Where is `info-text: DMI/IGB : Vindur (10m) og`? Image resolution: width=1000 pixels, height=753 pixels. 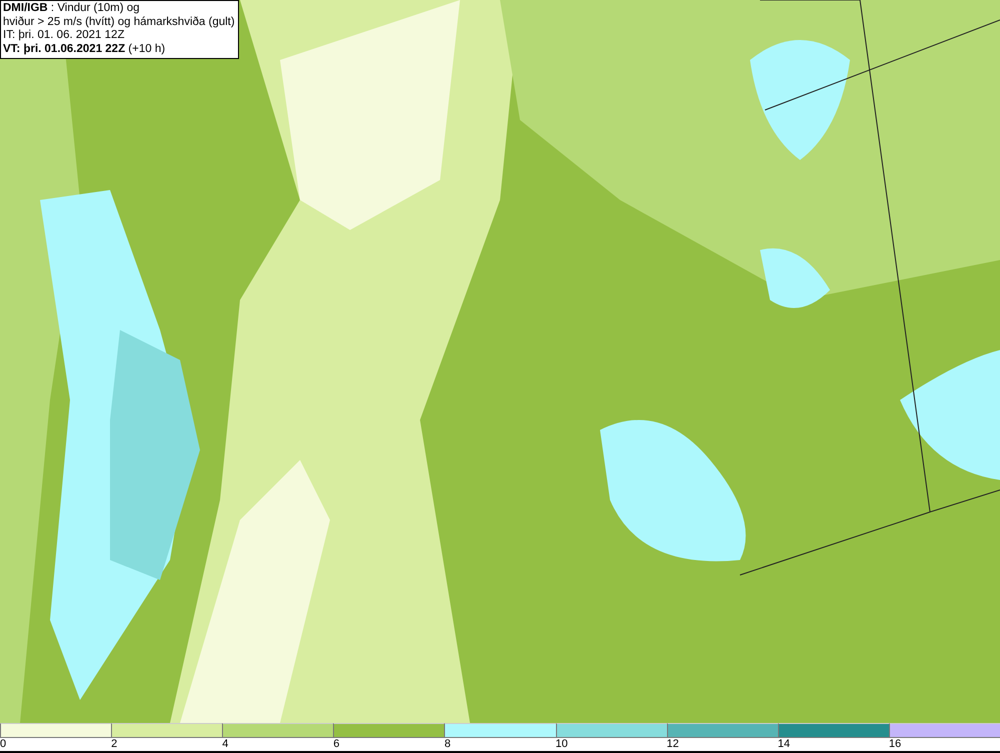 info-text: DMI/IGB : Vindur (10m) og is located at coordinates (72, 9).